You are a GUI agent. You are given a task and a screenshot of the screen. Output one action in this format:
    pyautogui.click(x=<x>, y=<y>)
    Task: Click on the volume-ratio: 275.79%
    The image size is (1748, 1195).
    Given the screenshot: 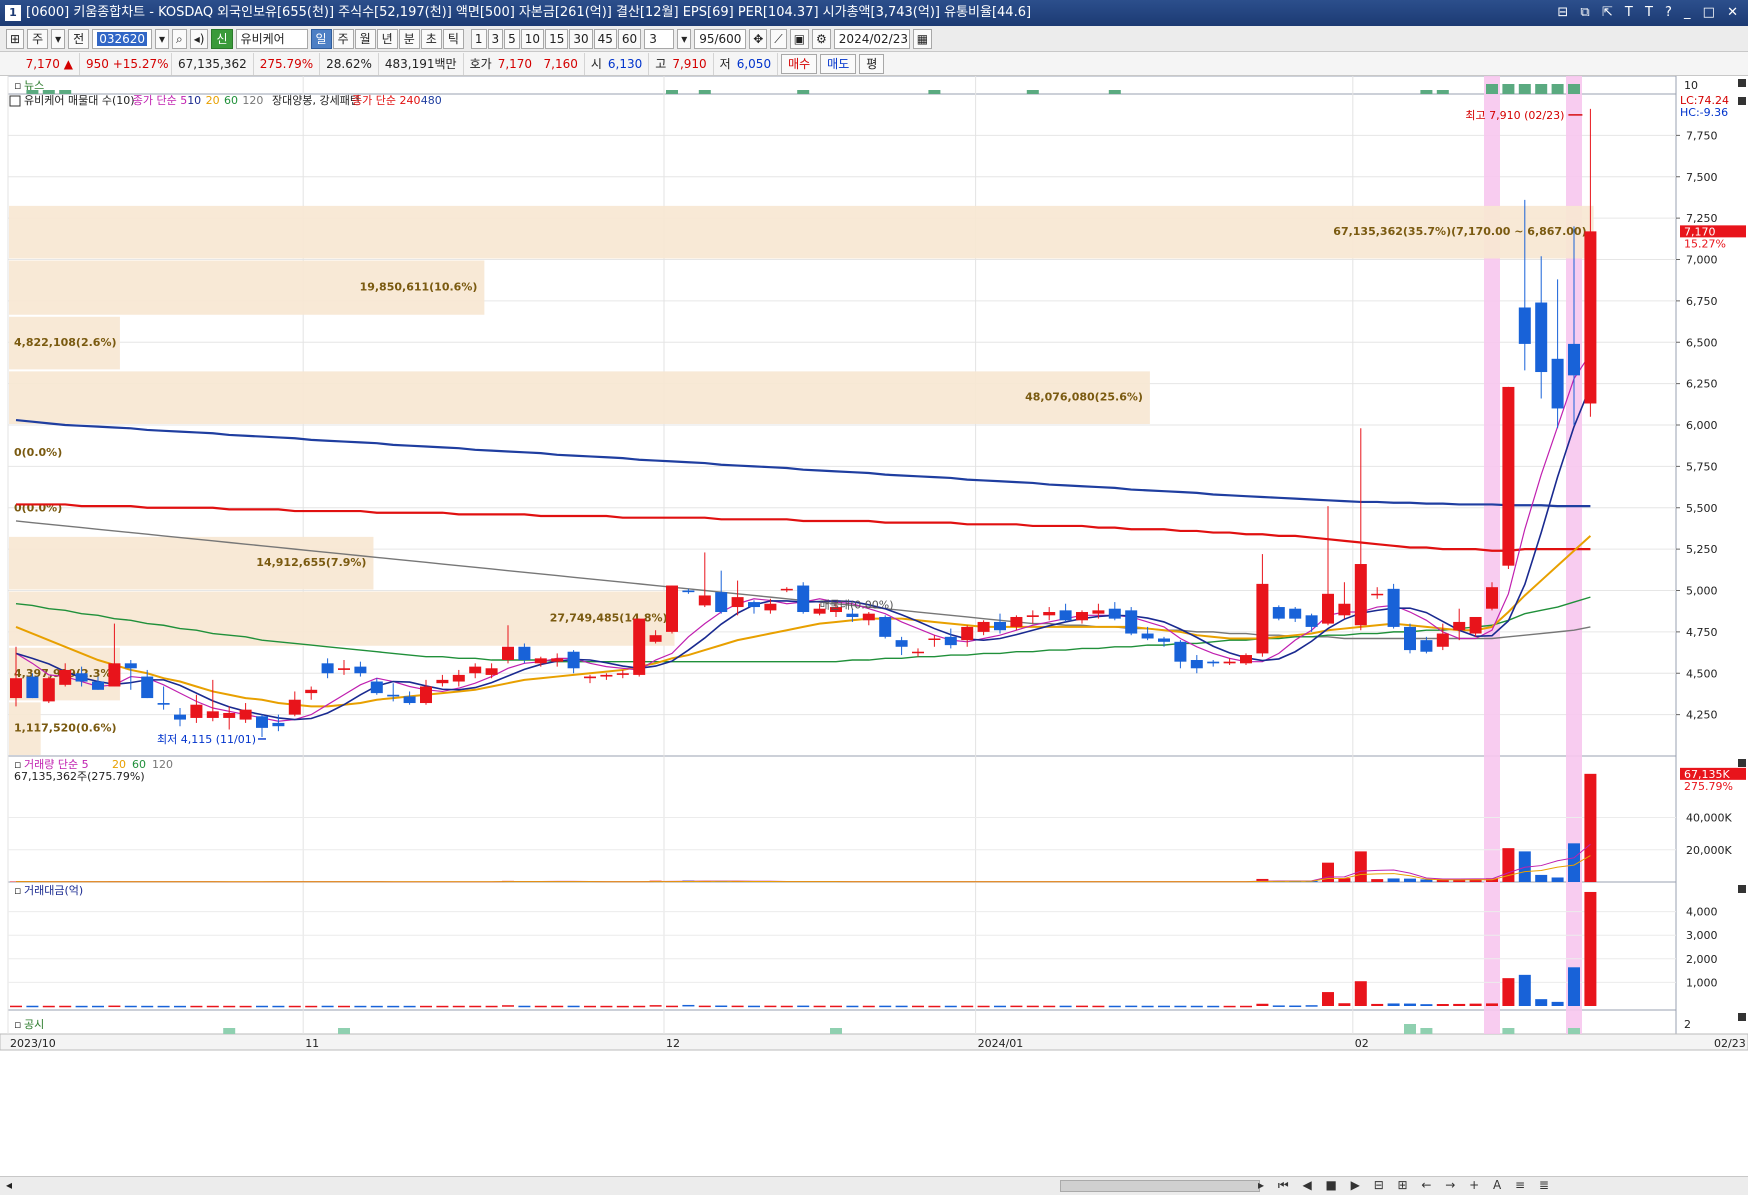 What is the action you would take?
    pyautogui.click(x=287, y=63)
    